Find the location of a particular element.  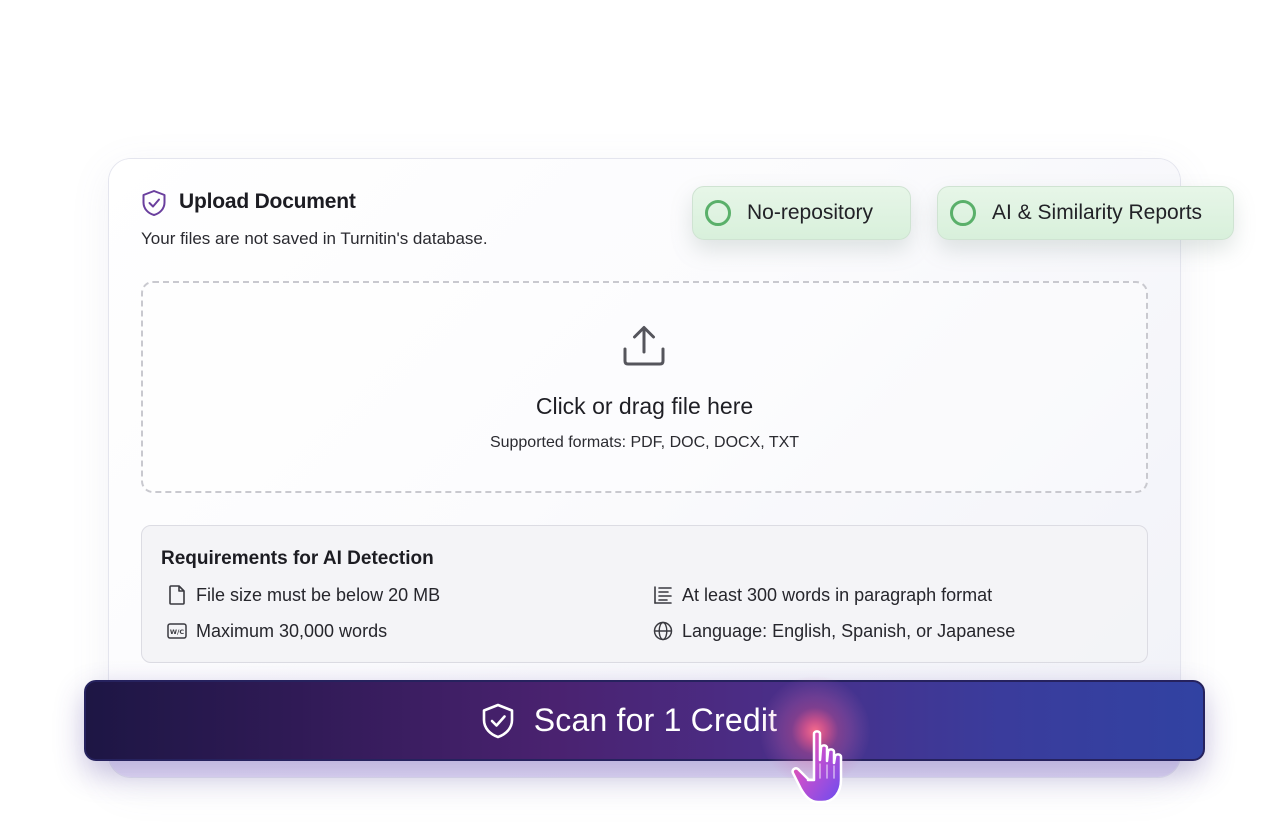

scan-button: Scan for 1 Credit is located at coordinates (644, 720).